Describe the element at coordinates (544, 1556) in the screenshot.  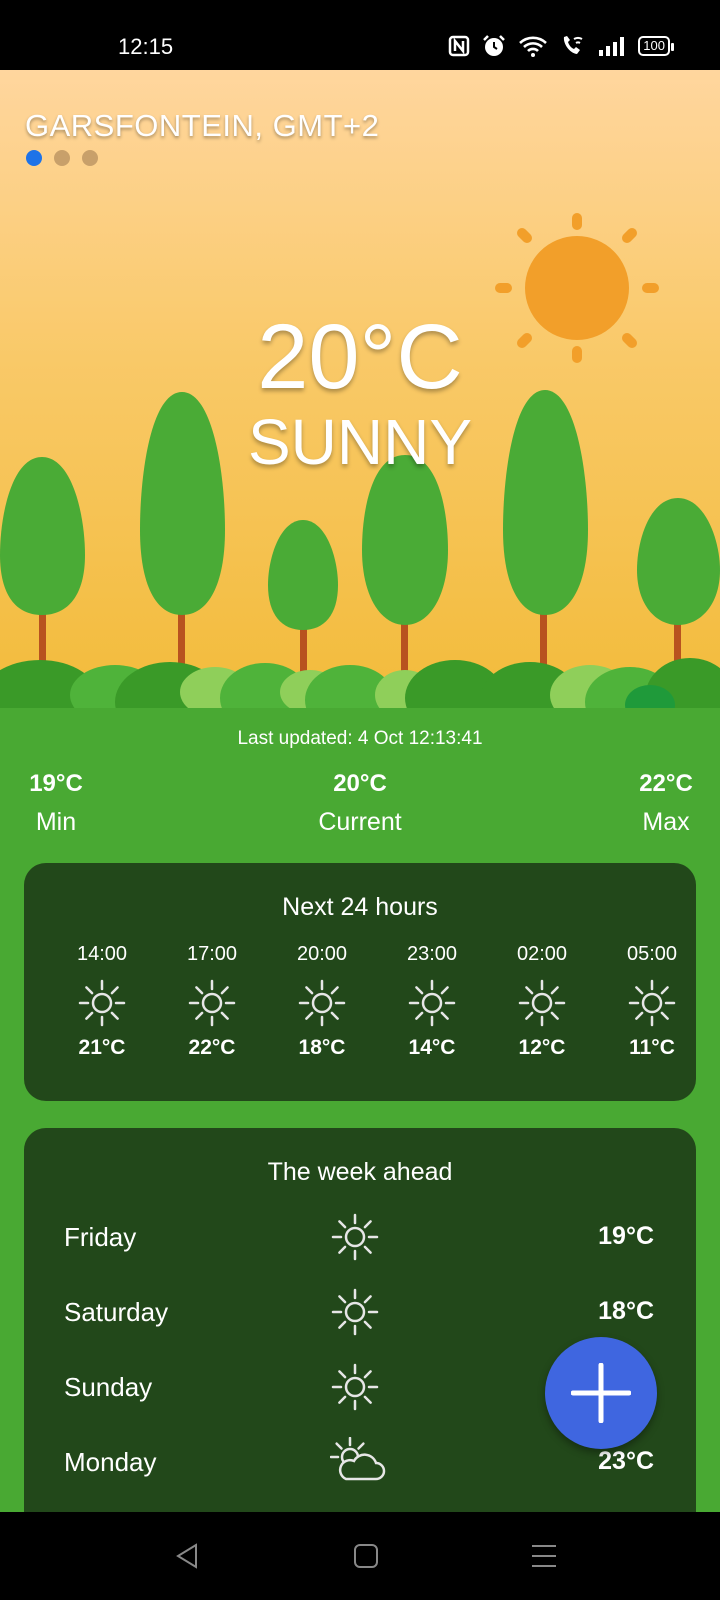
I see `menu-icon` at that location.